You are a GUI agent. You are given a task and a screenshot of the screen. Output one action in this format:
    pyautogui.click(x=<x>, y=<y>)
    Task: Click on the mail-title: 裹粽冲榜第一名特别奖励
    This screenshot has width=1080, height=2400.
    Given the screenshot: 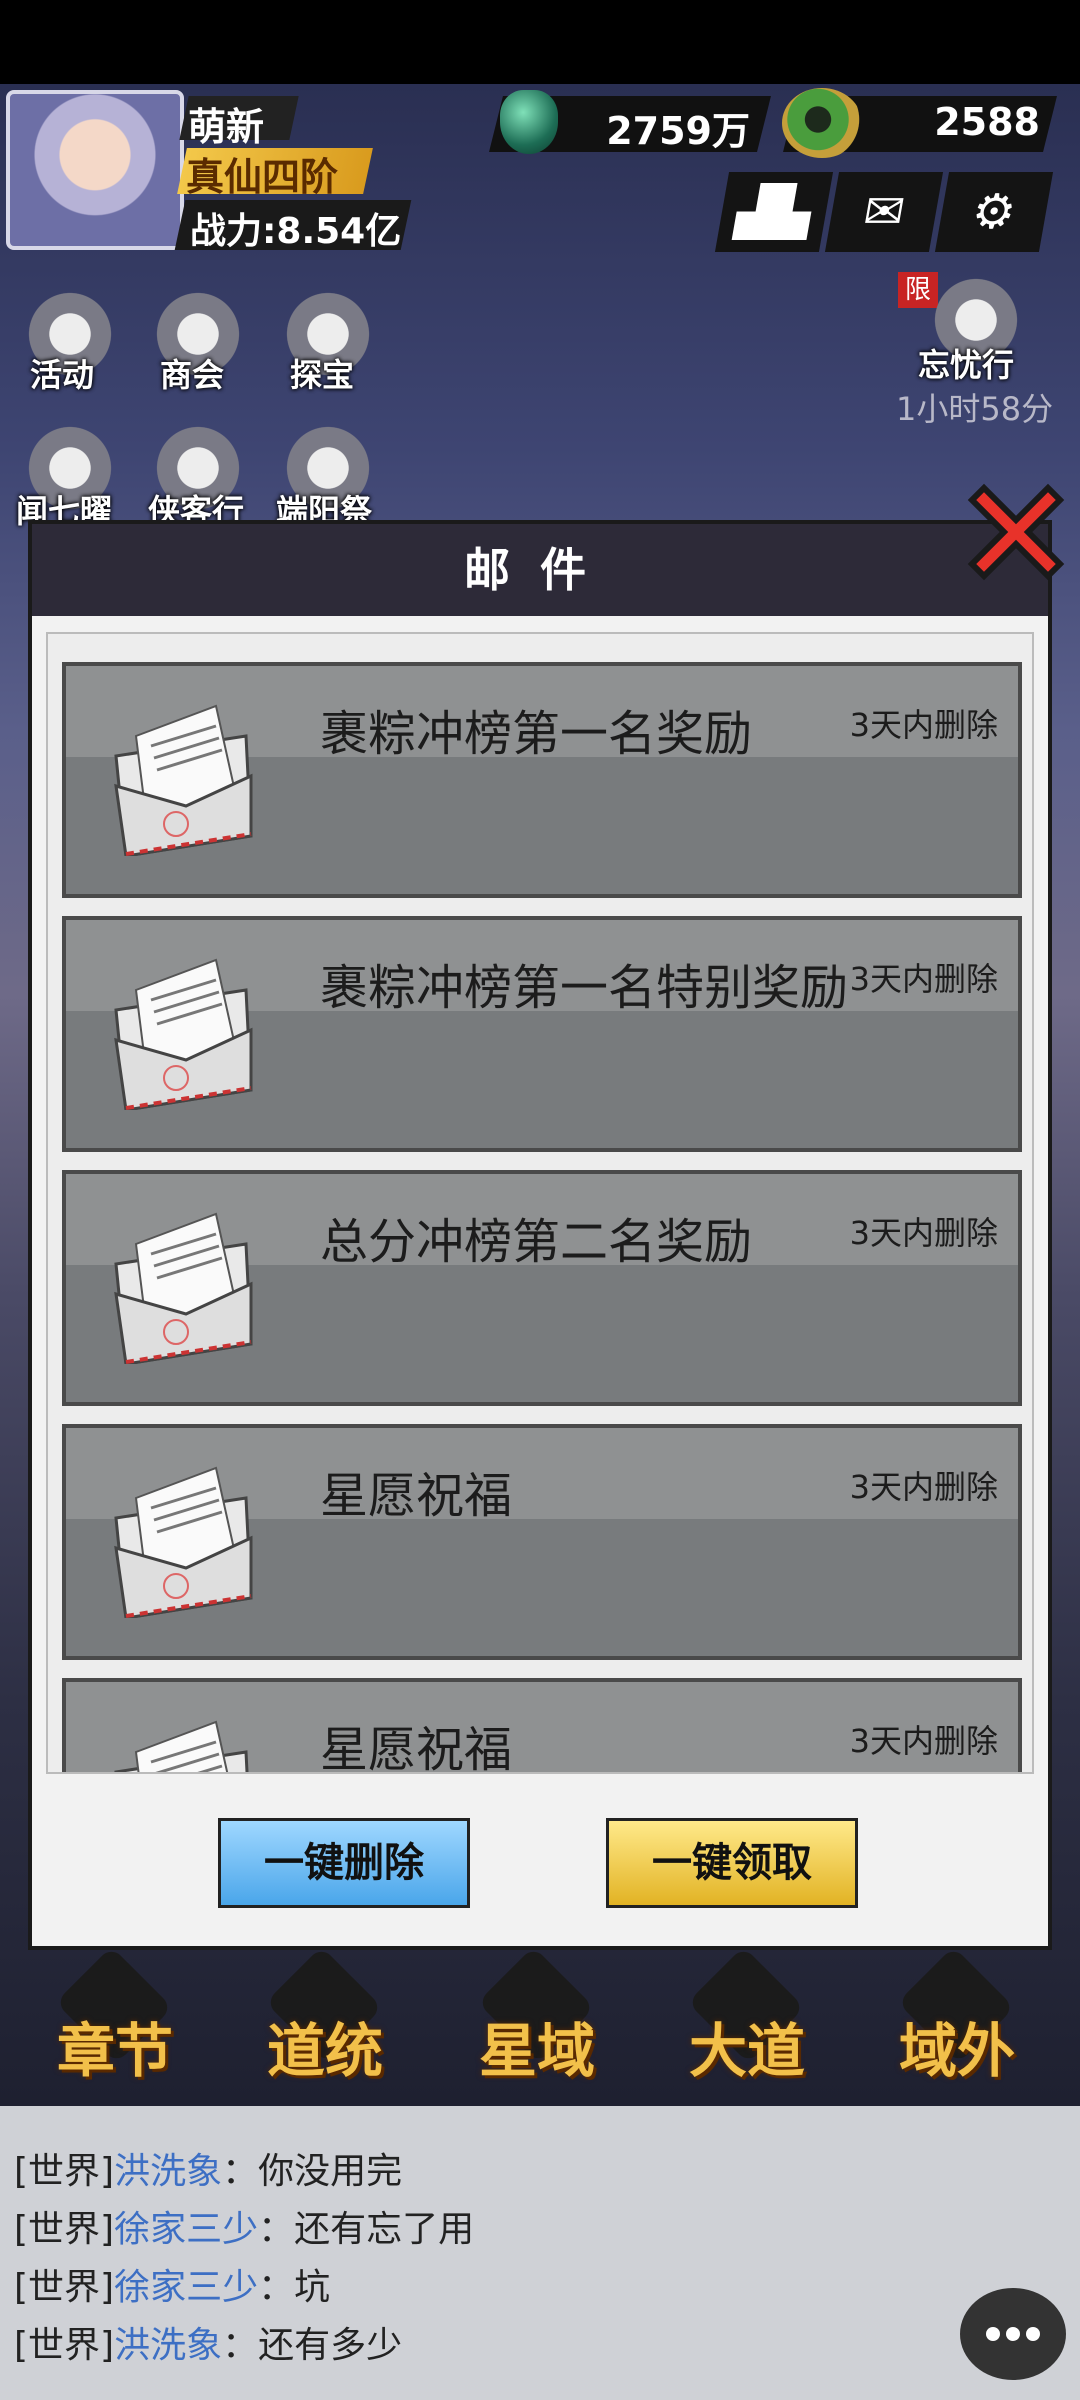 What is the action you would take?
    pyautogui.click(x=584, y=988)
    